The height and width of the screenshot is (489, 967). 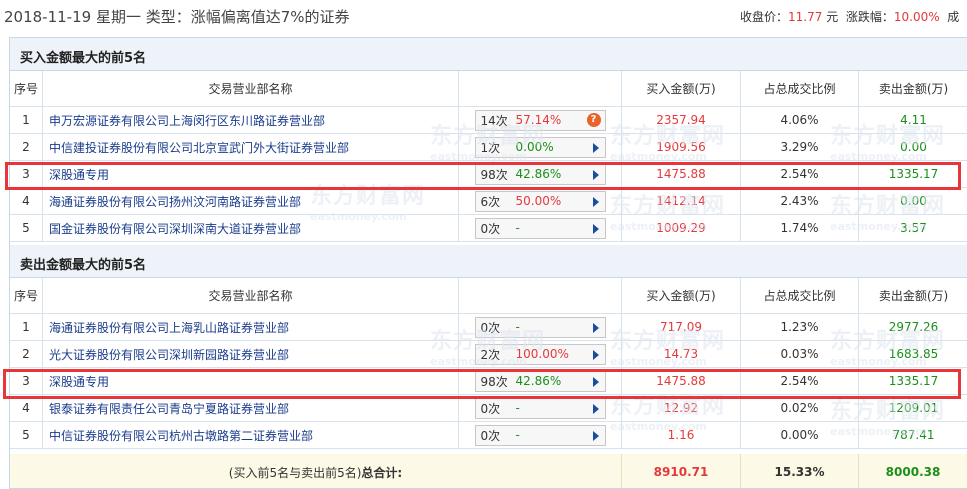 I want to click on listing-count-button: 14次 57.14%?, so click(x=540, y=120).